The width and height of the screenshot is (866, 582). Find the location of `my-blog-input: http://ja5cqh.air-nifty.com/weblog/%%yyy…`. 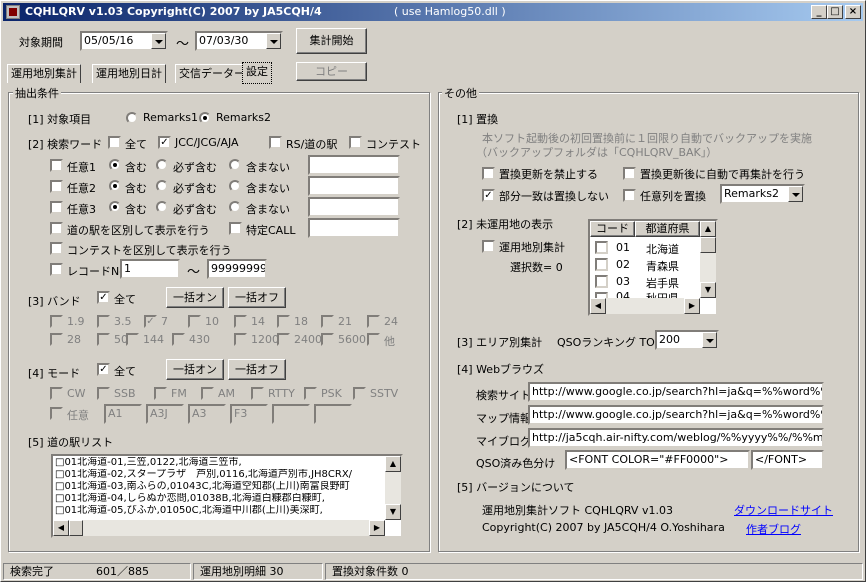

my-blog-input: http://ja5cqh.air-nifty.com/weblog/%%yyy… is located at coordinates (676, 438).